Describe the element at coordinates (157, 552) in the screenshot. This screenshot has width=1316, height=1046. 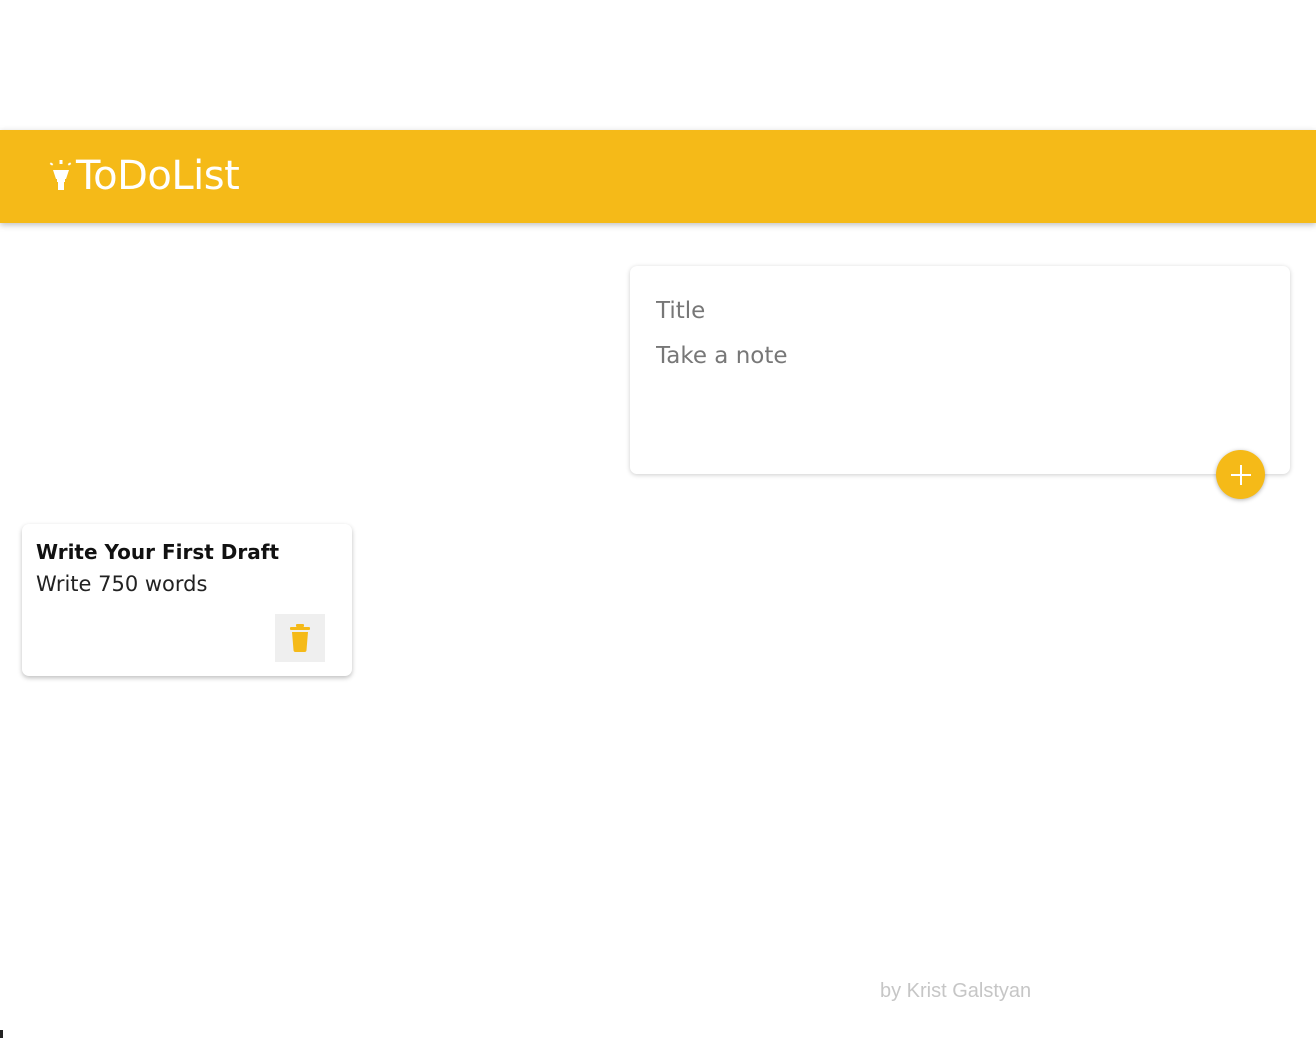
I see `note-title: Write Your First Draft` at that location.